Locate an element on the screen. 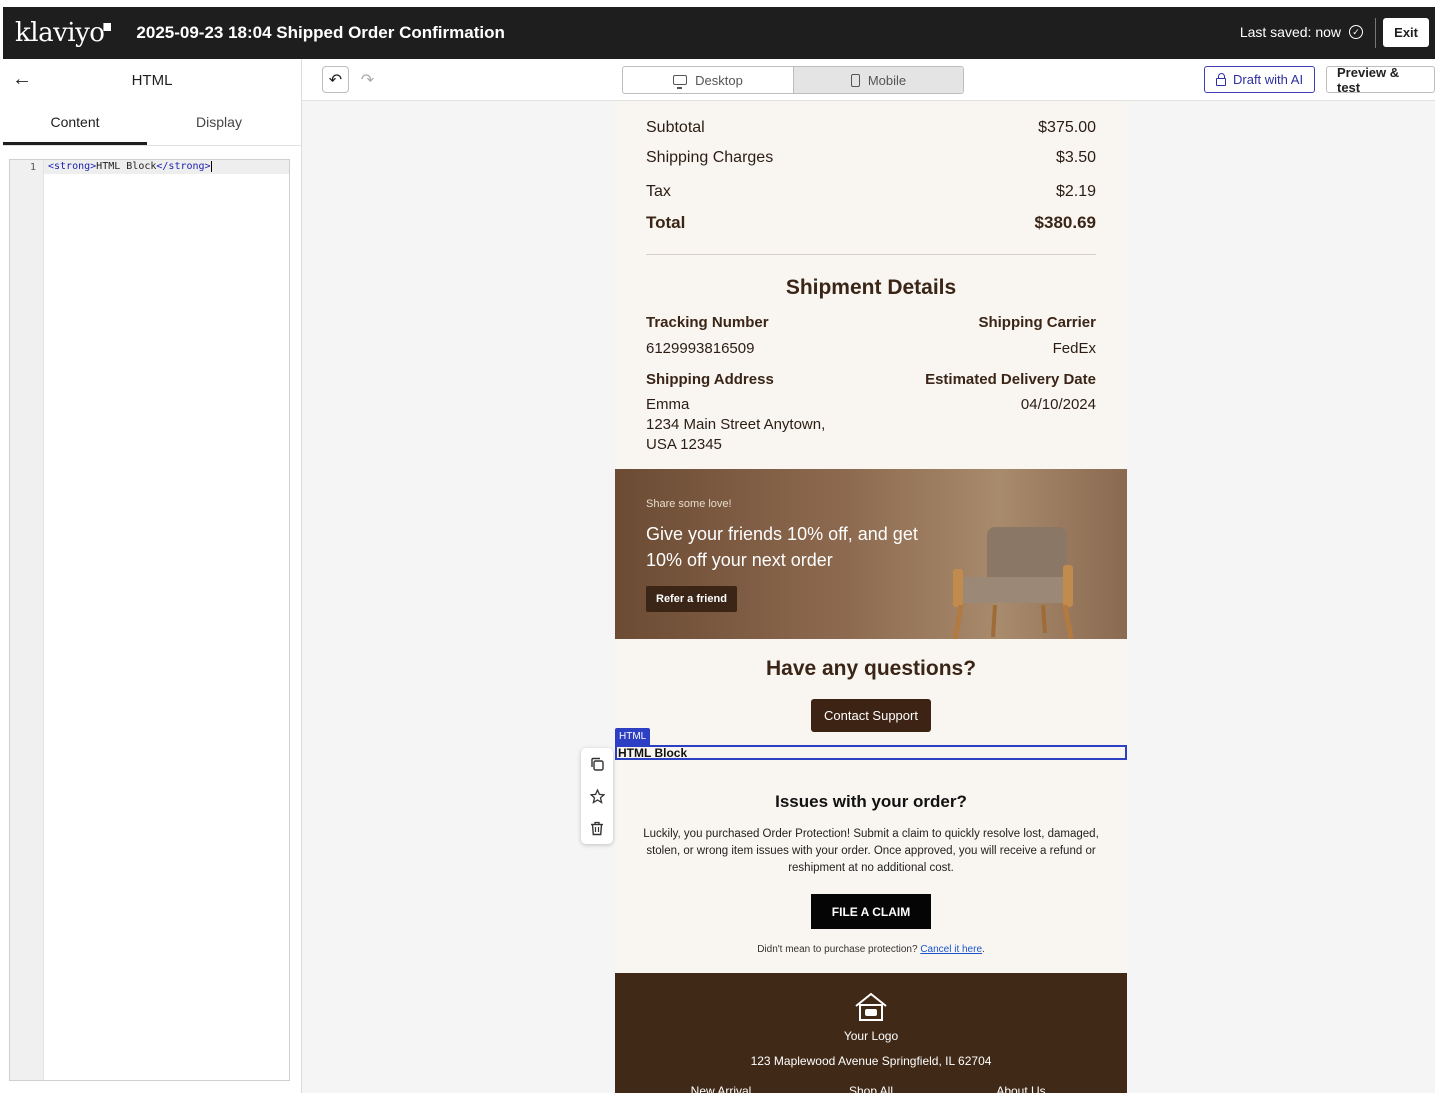 This screenshot has width=1440, height=1096. delivery-date-value: 04/10/2024 is located at coordinates (1058, 404).